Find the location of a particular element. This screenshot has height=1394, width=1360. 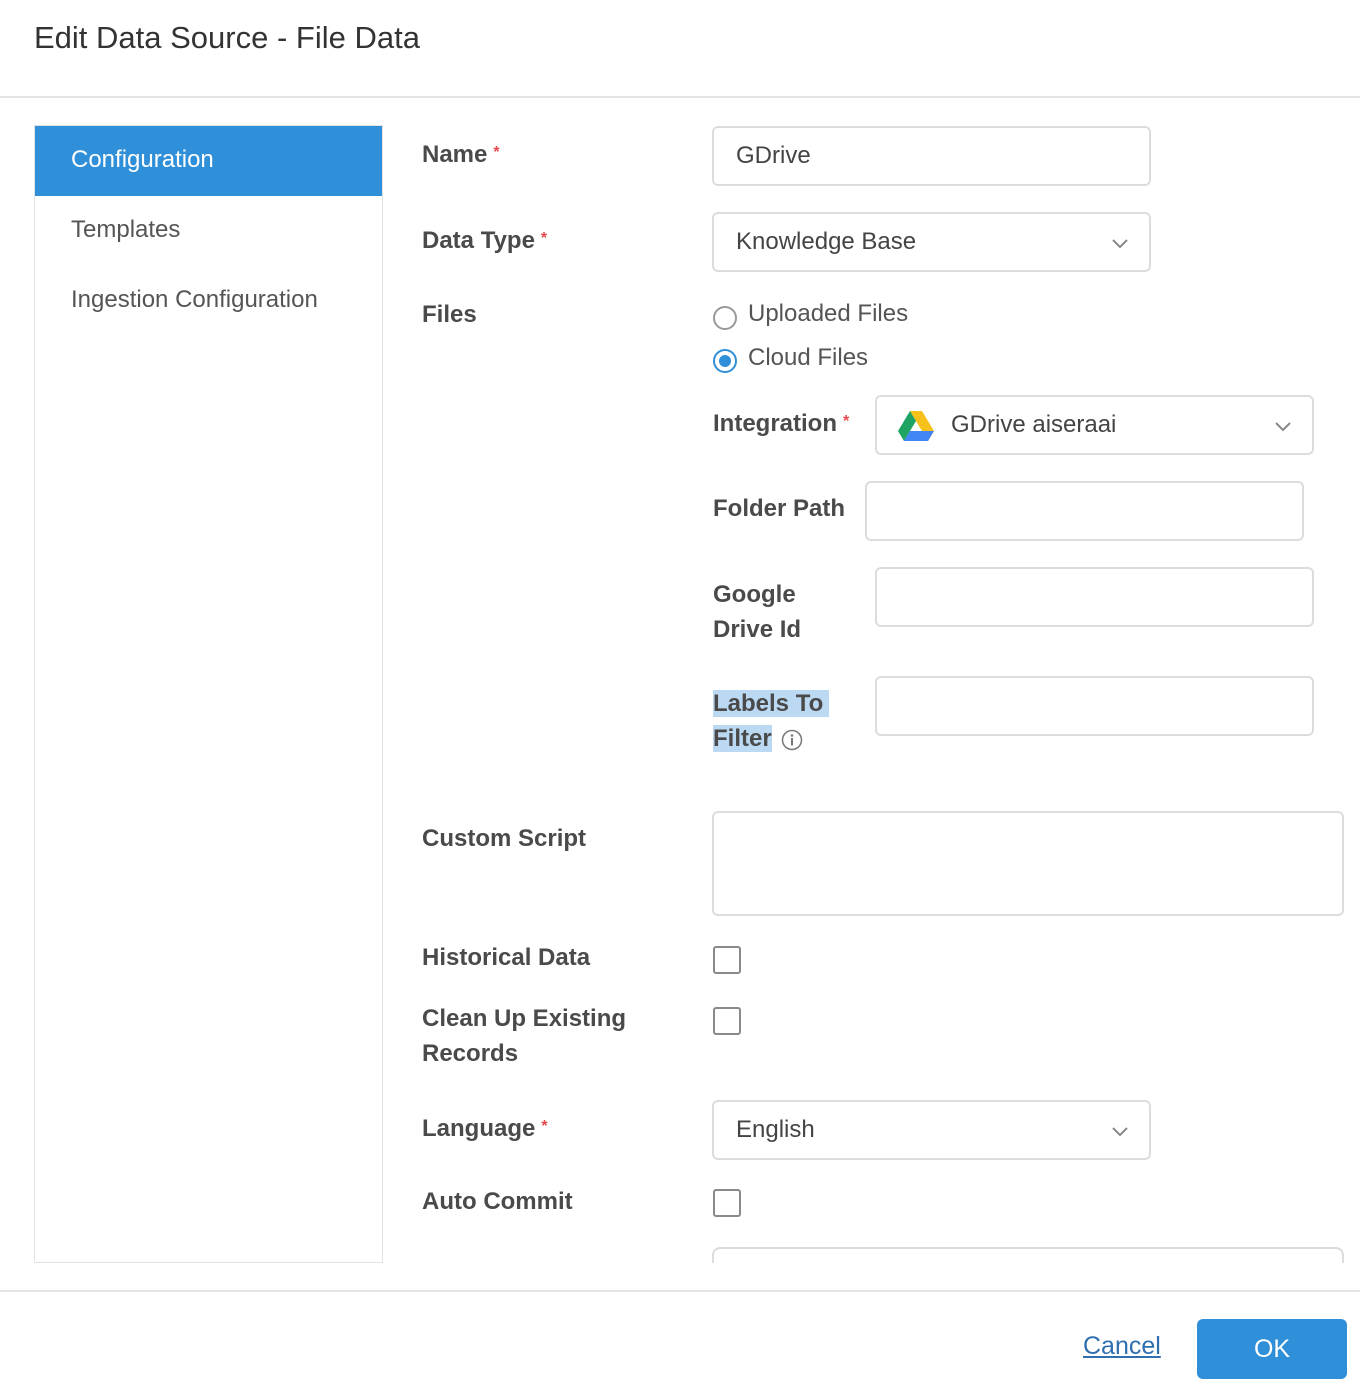

name-input is located at coordinates (931, 156).